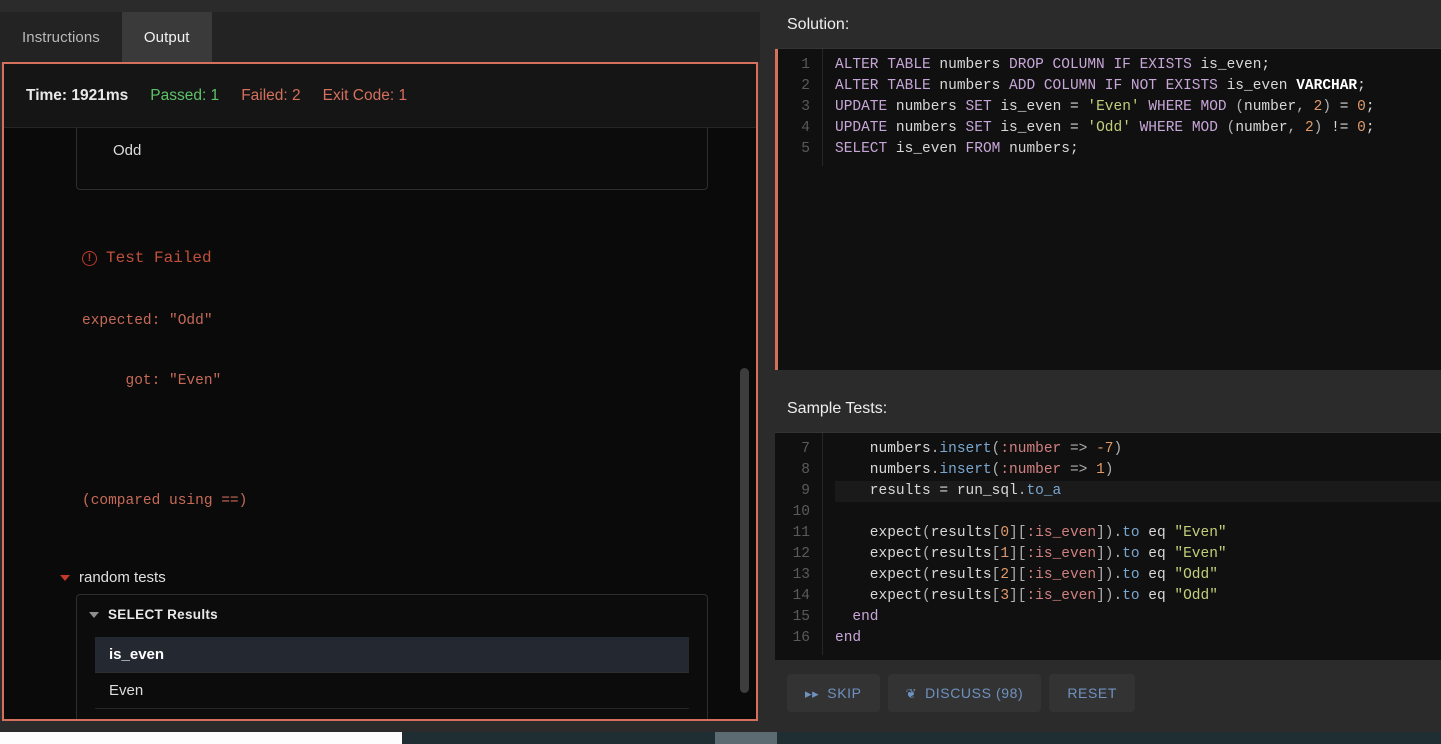  I want to click on select-results-box: SELECT Results is_even Even Even Odd Odd, so click(392, 656).